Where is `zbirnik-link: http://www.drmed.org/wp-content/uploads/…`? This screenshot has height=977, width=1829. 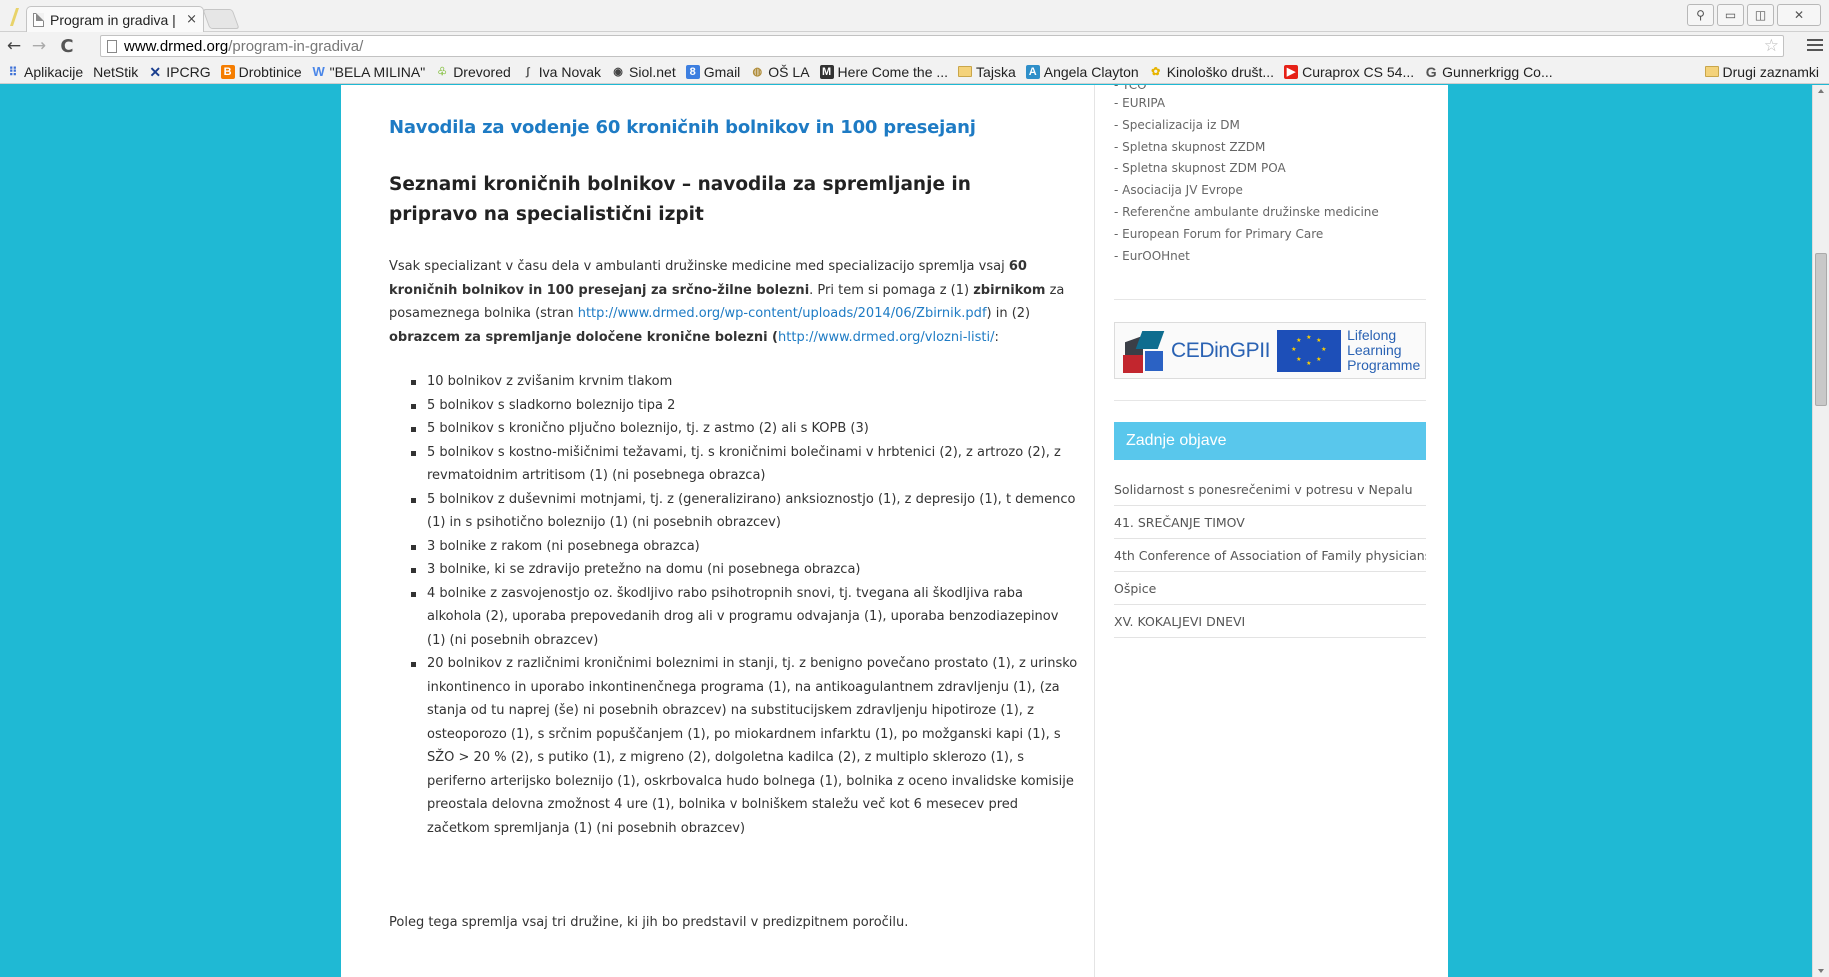 zbirnik-link: http://www.drmed.org/wp-content/uploads/… is located at coordinates (782, 313).